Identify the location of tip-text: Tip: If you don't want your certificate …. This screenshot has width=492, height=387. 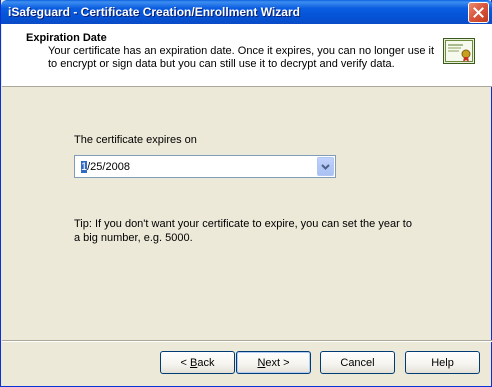
(243, 231).